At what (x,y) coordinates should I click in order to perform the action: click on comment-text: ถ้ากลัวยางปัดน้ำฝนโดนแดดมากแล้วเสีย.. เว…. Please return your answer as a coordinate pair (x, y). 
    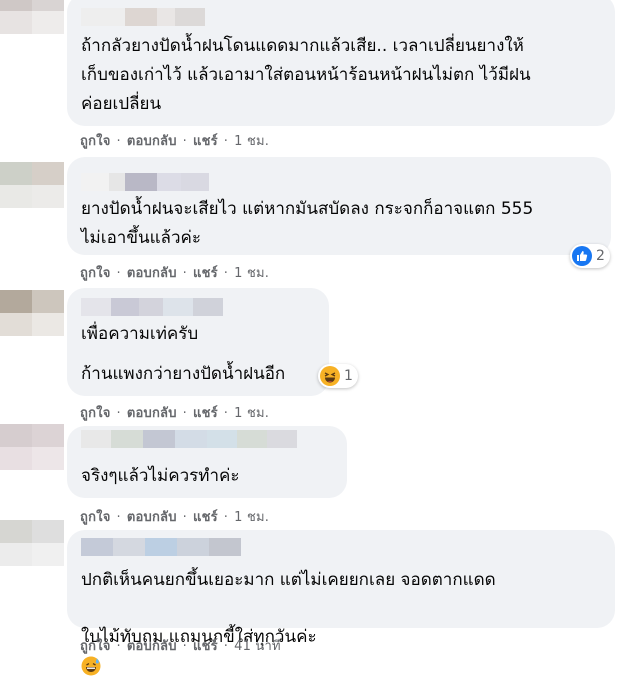
    Looking at the image, I should click on (306, 75).